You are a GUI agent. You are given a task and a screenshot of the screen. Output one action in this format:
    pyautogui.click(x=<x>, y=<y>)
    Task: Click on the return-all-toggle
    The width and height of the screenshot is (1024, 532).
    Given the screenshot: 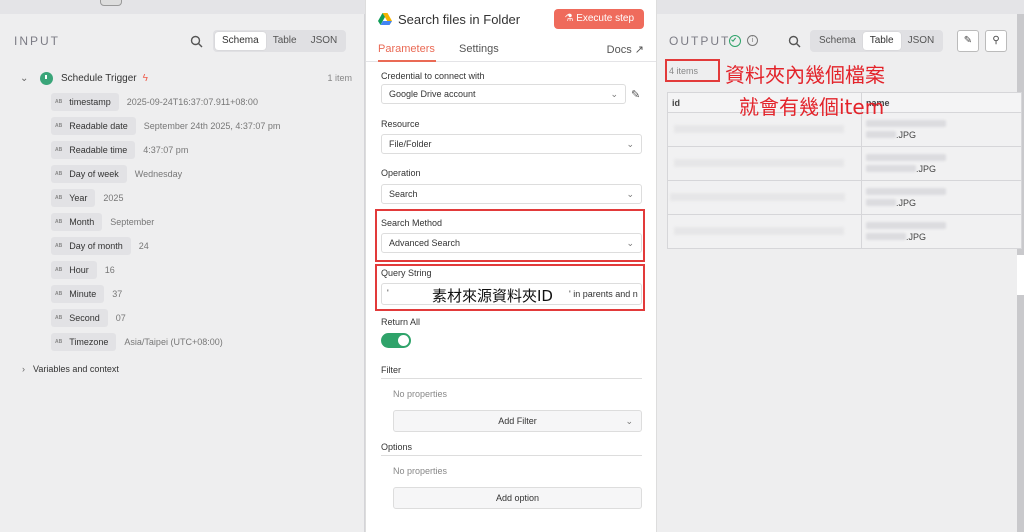 What is the action you would take?
    pyautogui.click(x=396, y=340)
    